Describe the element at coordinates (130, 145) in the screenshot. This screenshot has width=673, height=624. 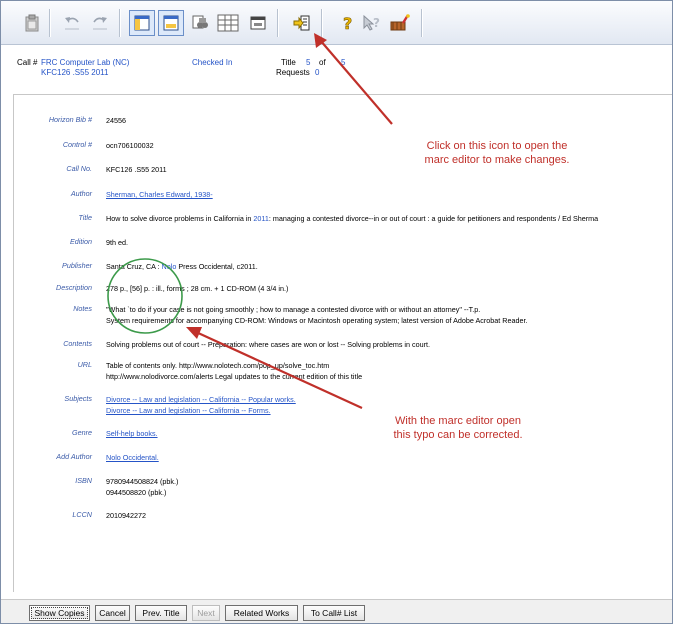
I see `field-value: ocn706100032` at that location.